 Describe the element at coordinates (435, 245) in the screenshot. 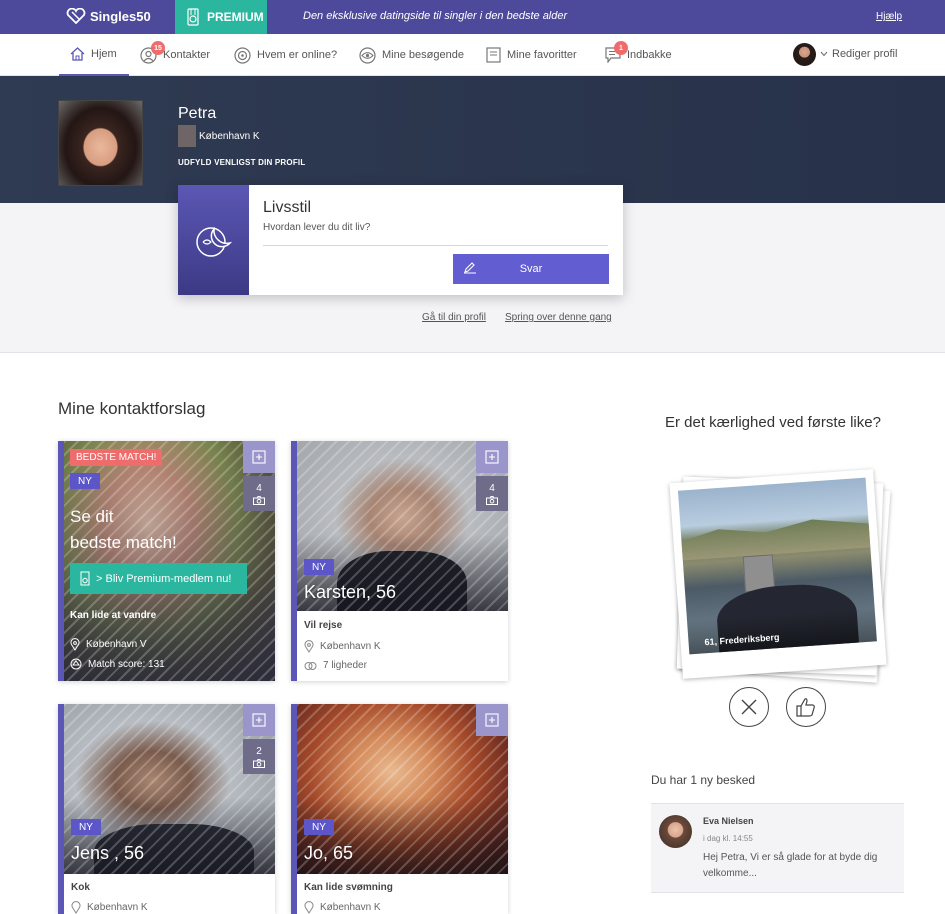

I see `answer-line` at that location.